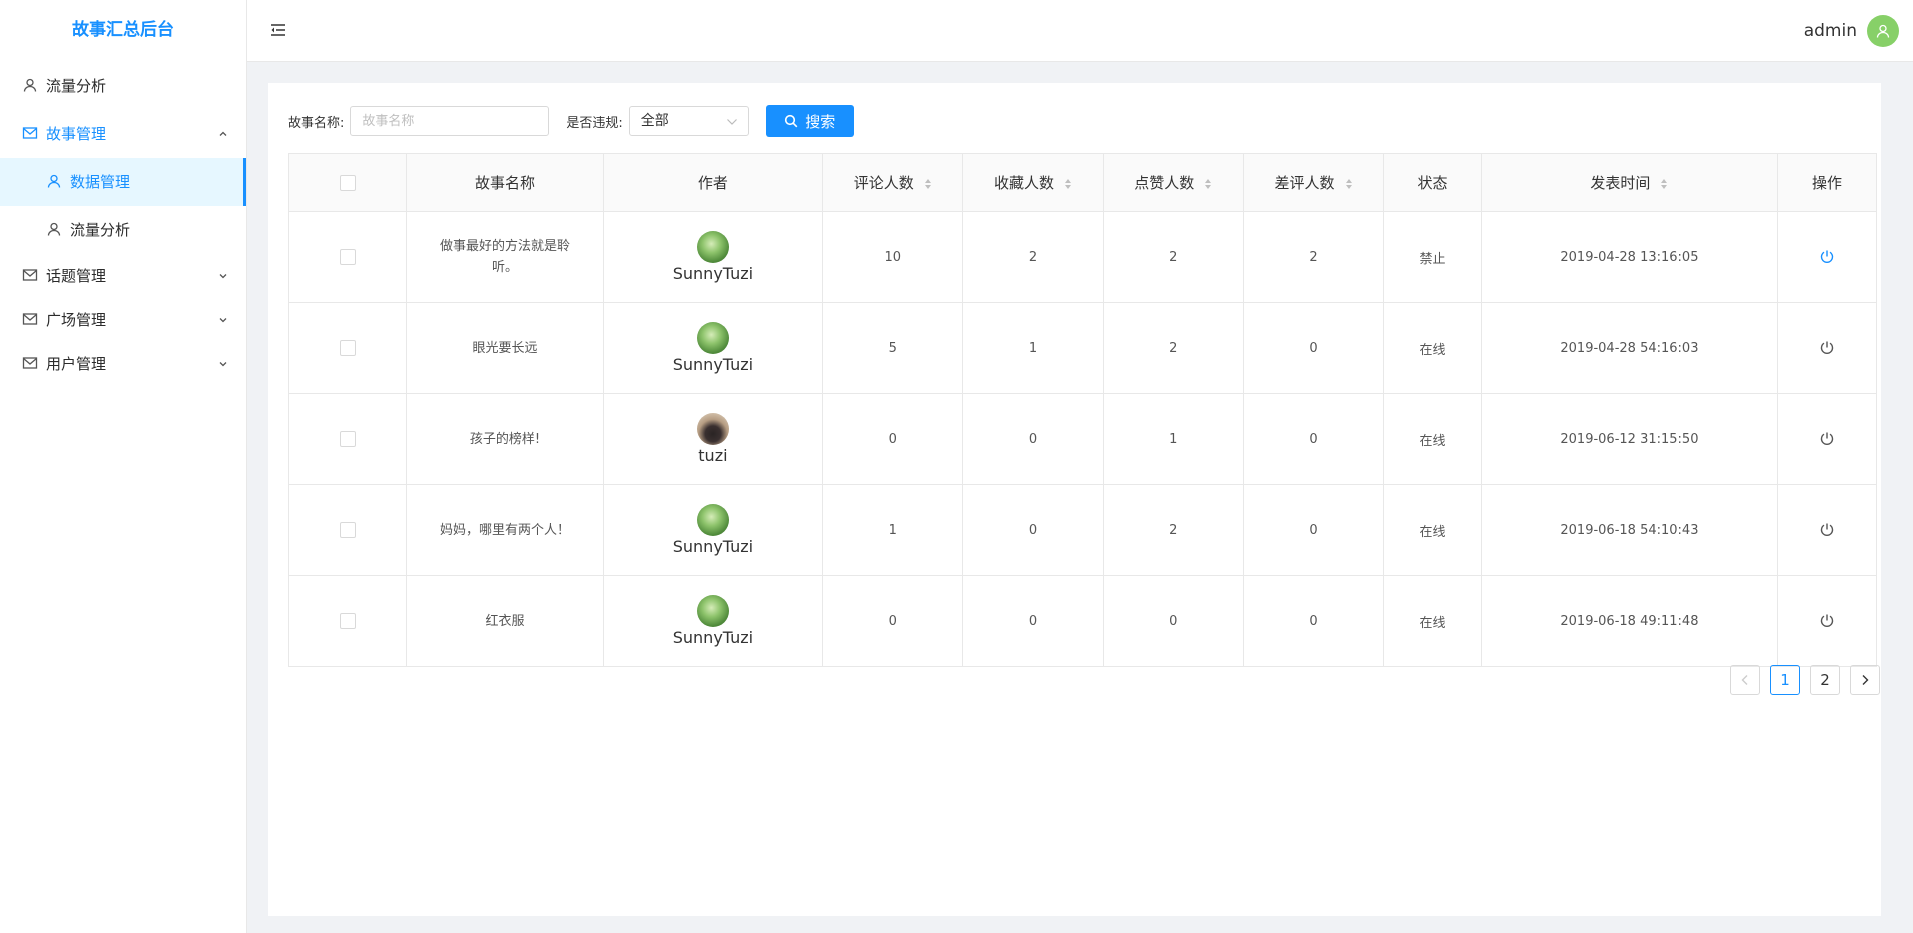 The height and width of the screenshot is (933, 1913). What do you see at coordinates (883, 183) in the screenshot?
I see `column-header-label: 评论人数` at bounding box center [883, 183].